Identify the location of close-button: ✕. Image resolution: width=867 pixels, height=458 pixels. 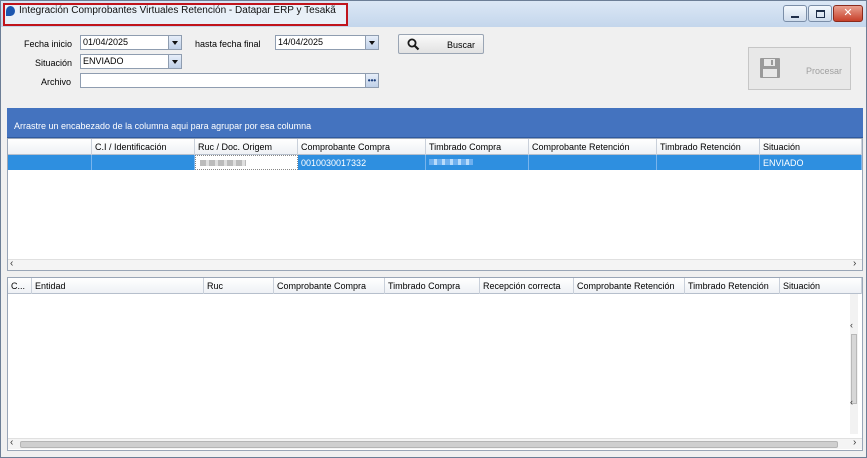
(848, 13).